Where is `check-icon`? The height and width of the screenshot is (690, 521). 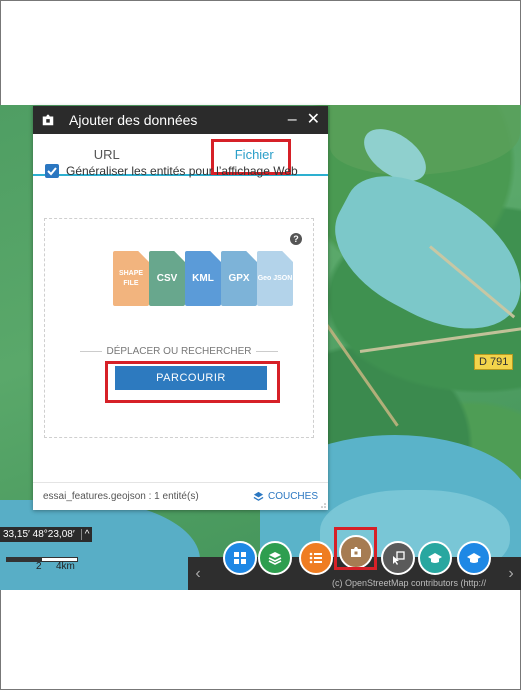
check-icon is located at coordinates (52, 171).